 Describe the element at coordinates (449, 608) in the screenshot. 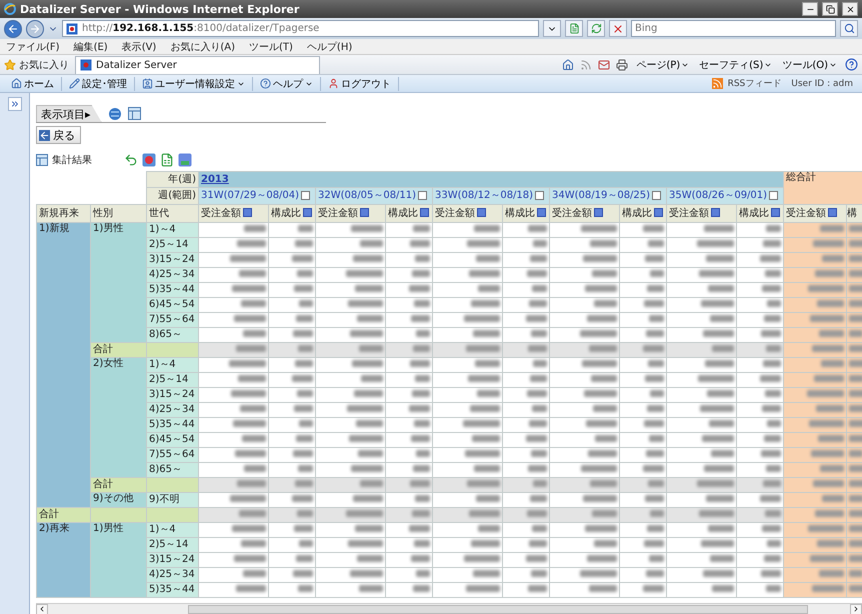

I see `horizontal-scrollbar` at that location.